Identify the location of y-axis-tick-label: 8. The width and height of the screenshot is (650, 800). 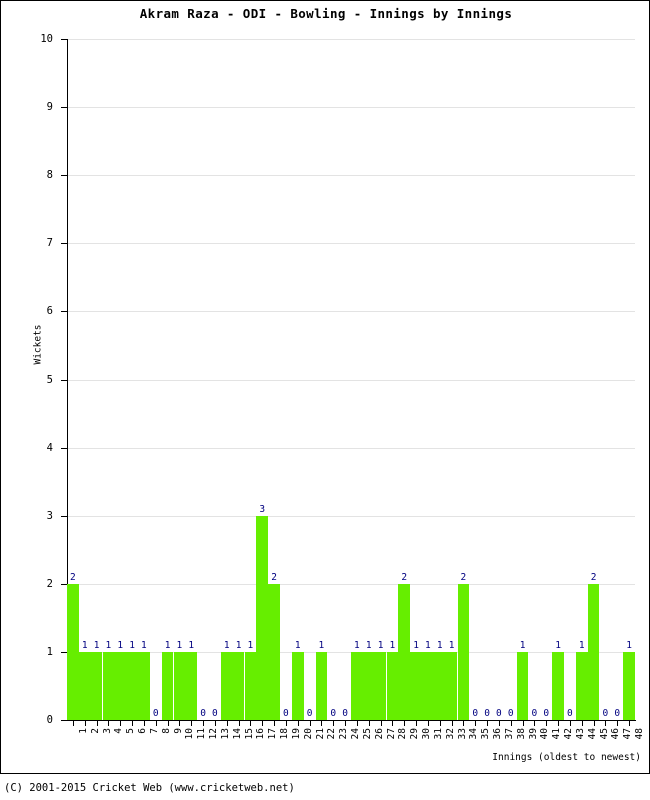
(49, 175).